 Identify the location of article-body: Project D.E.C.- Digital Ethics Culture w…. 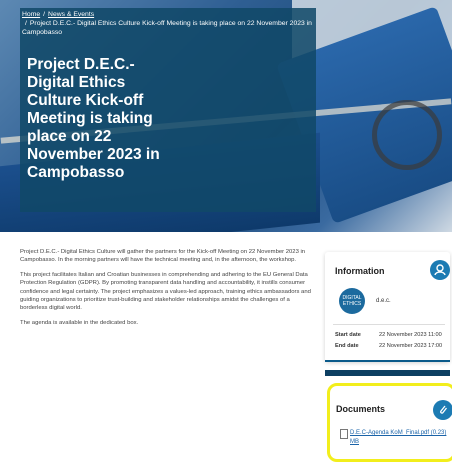
(166, 290).